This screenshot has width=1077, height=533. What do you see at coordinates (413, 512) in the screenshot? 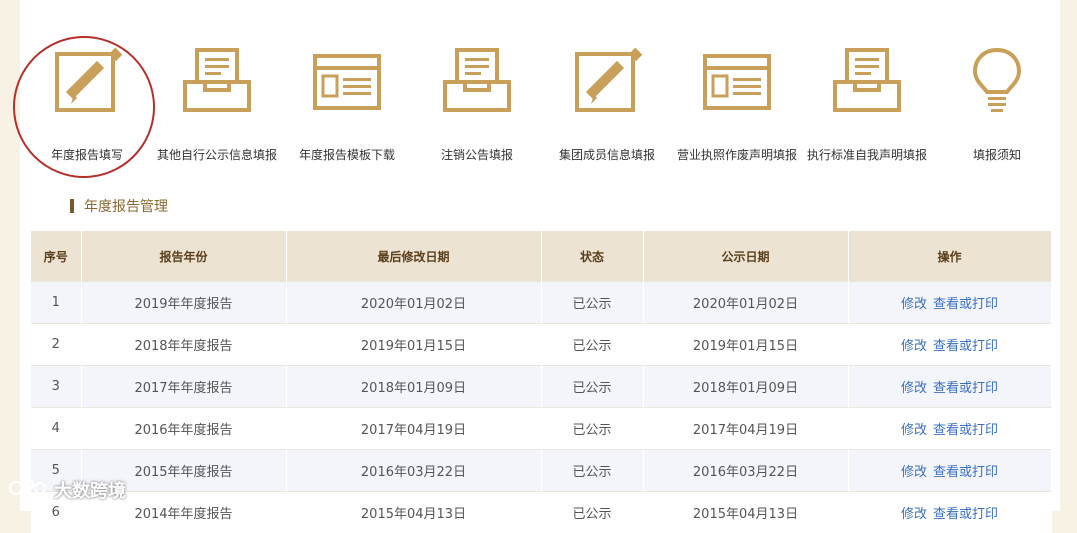
I see `cell-modified: 2015年04月13日` at bounding box center [413, 512].